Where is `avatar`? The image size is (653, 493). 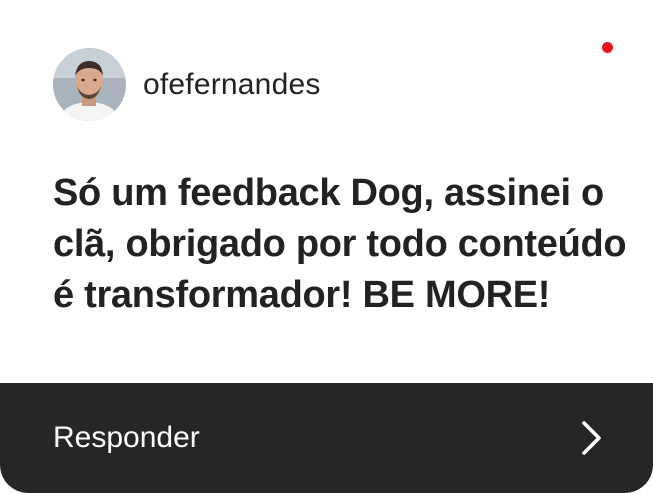 avatar is located at coordinates (89, 84).